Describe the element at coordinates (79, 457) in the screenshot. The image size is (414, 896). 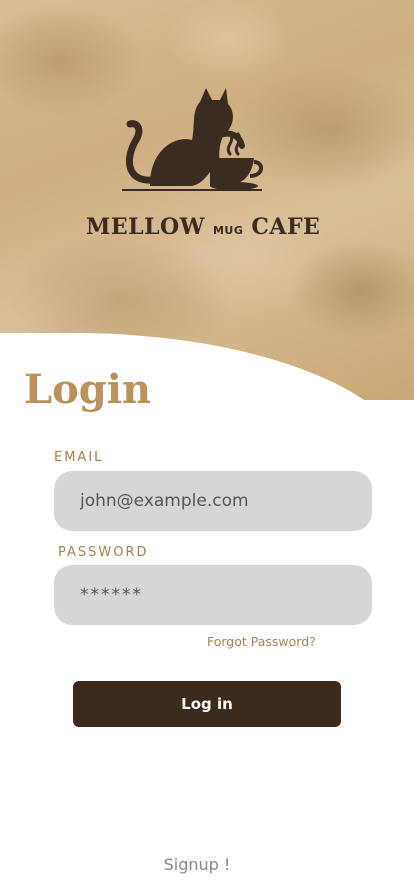
I see `email-label: EMAIL` at that location.